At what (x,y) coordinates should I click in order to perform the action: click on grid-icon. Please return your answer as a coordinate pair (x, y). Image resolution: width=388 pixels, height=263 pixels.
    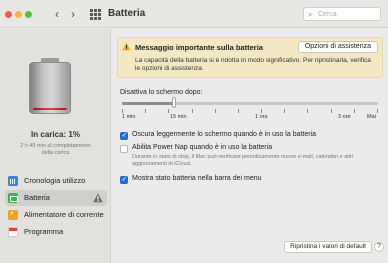
    Looking at the image, I should click on (95, 14).